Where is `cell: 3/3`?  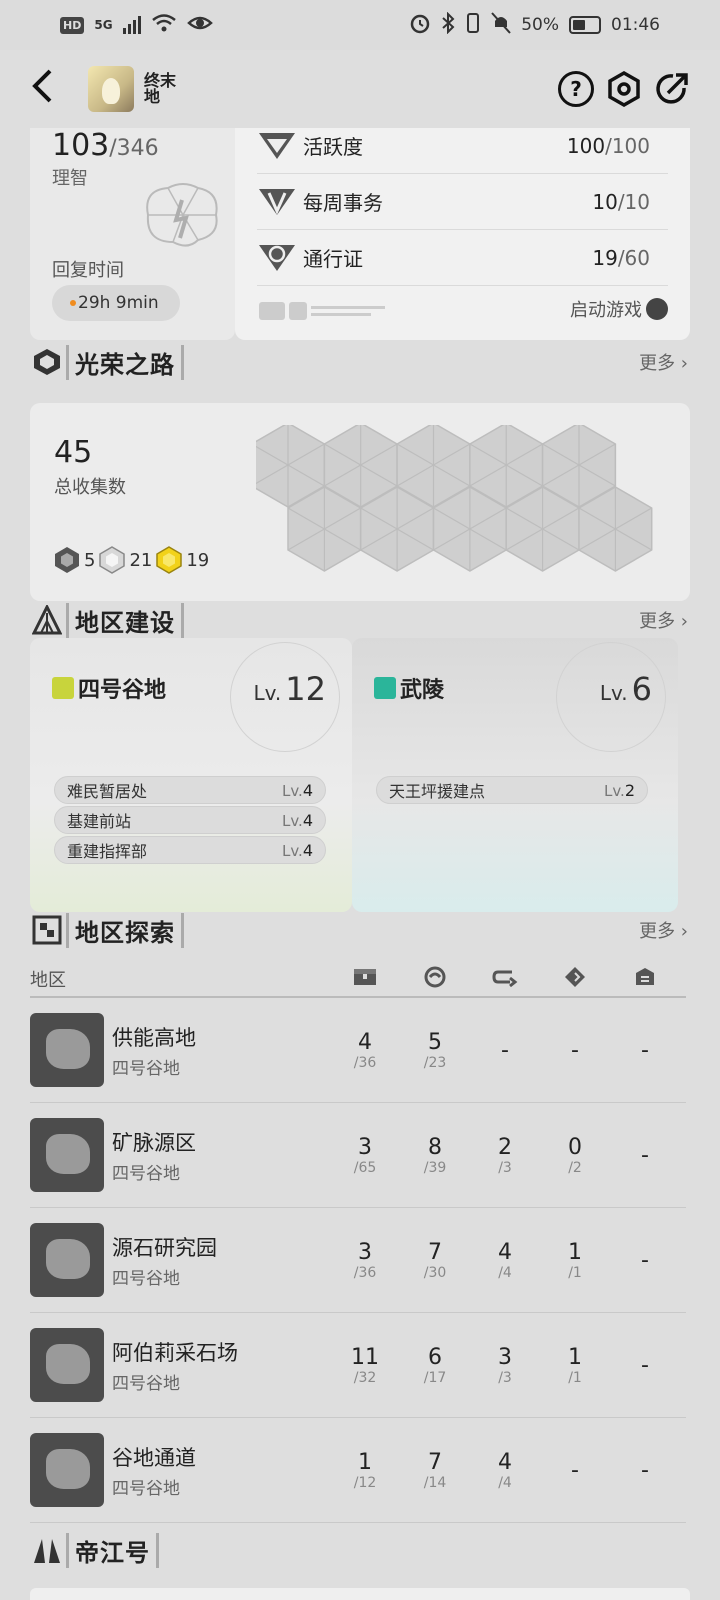
cell: 3/3 is located at coordinates (505, 1365).